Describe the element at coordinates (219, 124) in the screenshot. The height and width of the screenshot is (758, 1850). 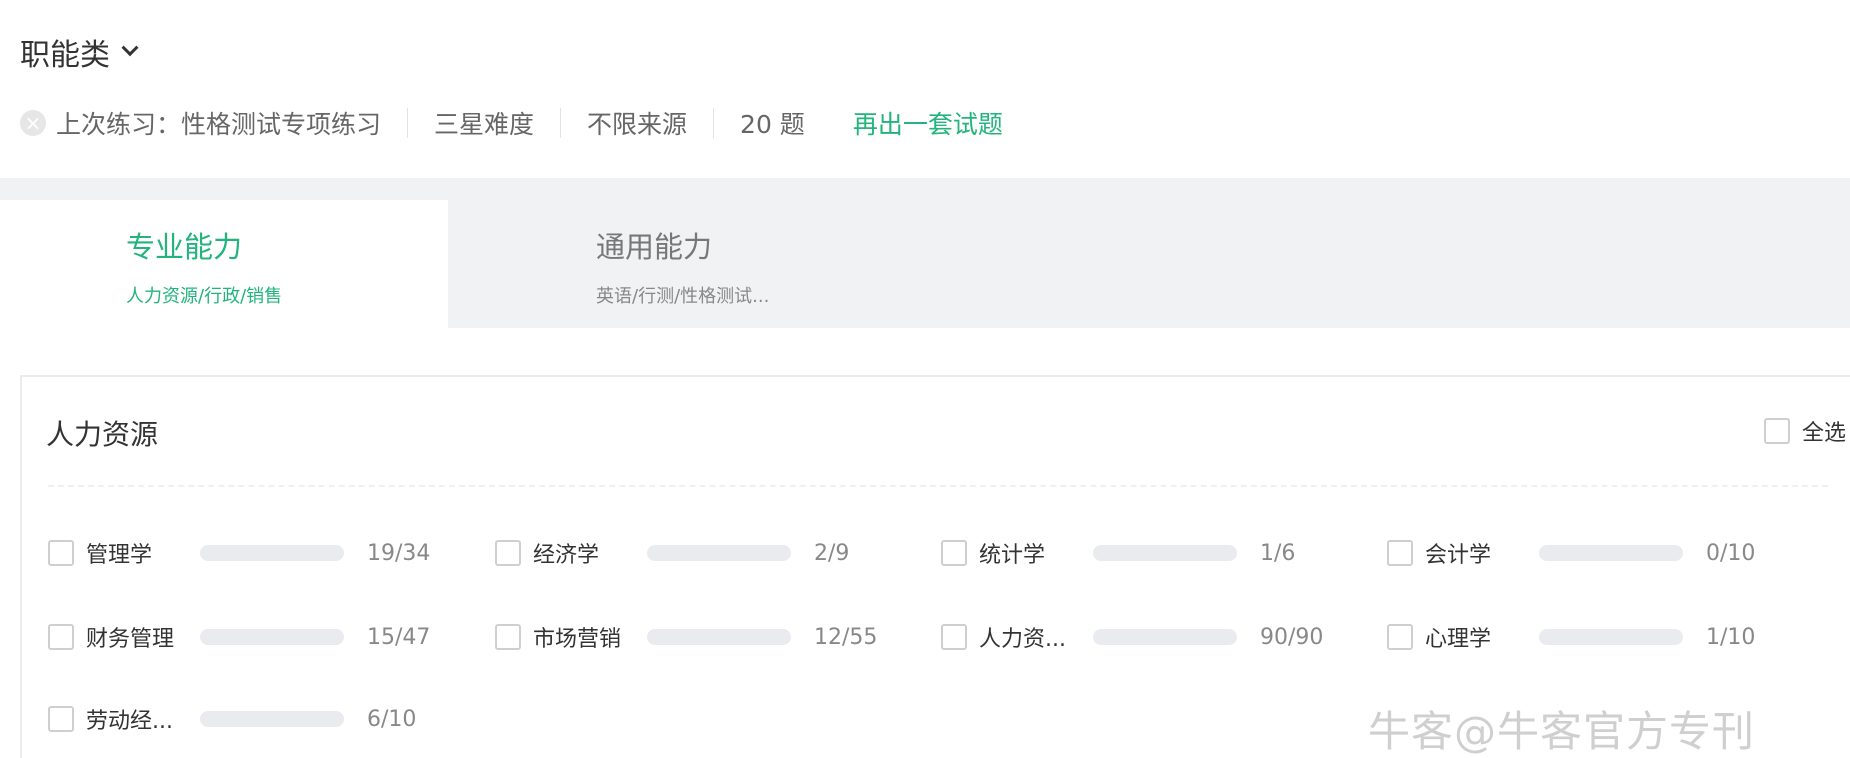
I see `last-practice-label: 上次练习：性格测试专项练习` at that location.